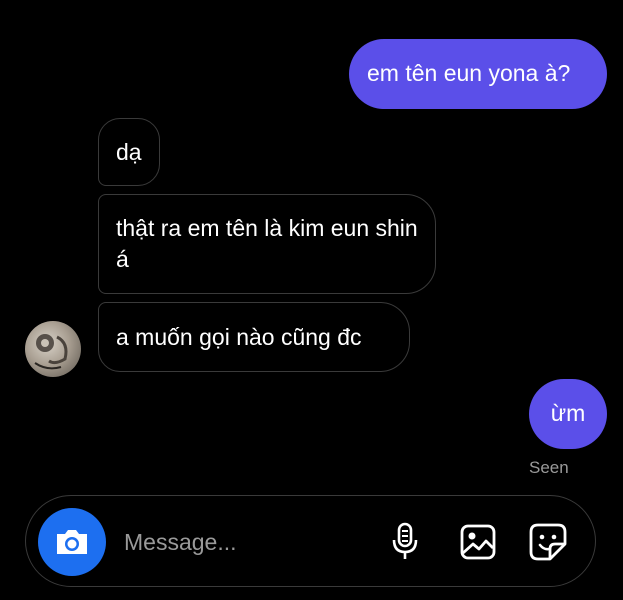  I want to click on message-text: em tên eun yona à?, so click(469, 73).